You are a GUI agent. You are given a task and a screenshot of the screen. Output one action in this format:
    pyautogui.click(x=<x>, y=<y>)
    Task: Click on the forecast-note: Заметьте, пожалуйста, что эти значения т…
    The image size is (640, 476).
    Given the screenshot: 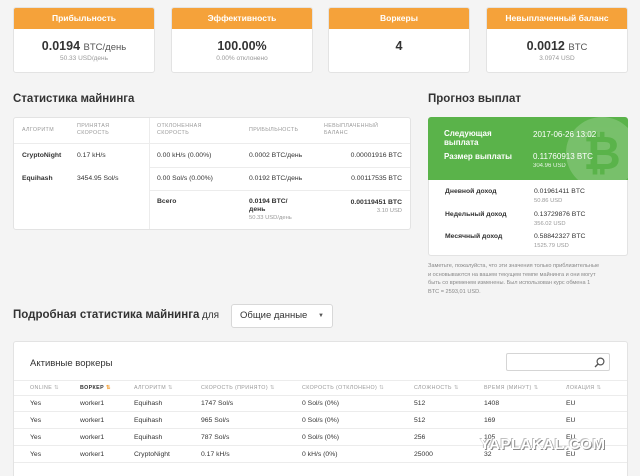 What is the action you would take?
    pyautogui.click(x=514, y=279)
    